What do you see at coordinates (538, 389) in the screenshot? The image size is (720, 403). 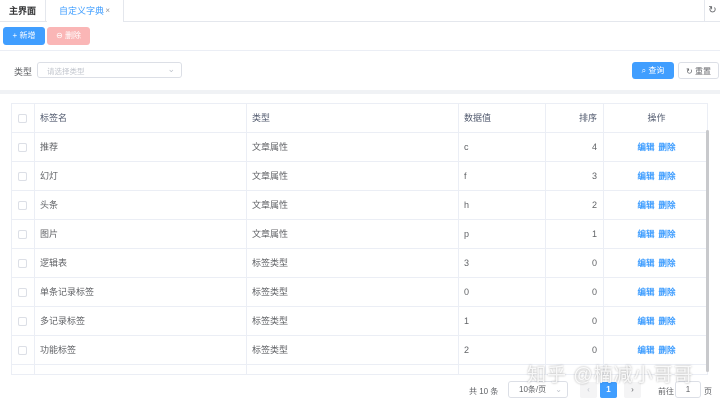 I see `page-size-select: 10条/页 ⌄` at bounding box center [538, 389].